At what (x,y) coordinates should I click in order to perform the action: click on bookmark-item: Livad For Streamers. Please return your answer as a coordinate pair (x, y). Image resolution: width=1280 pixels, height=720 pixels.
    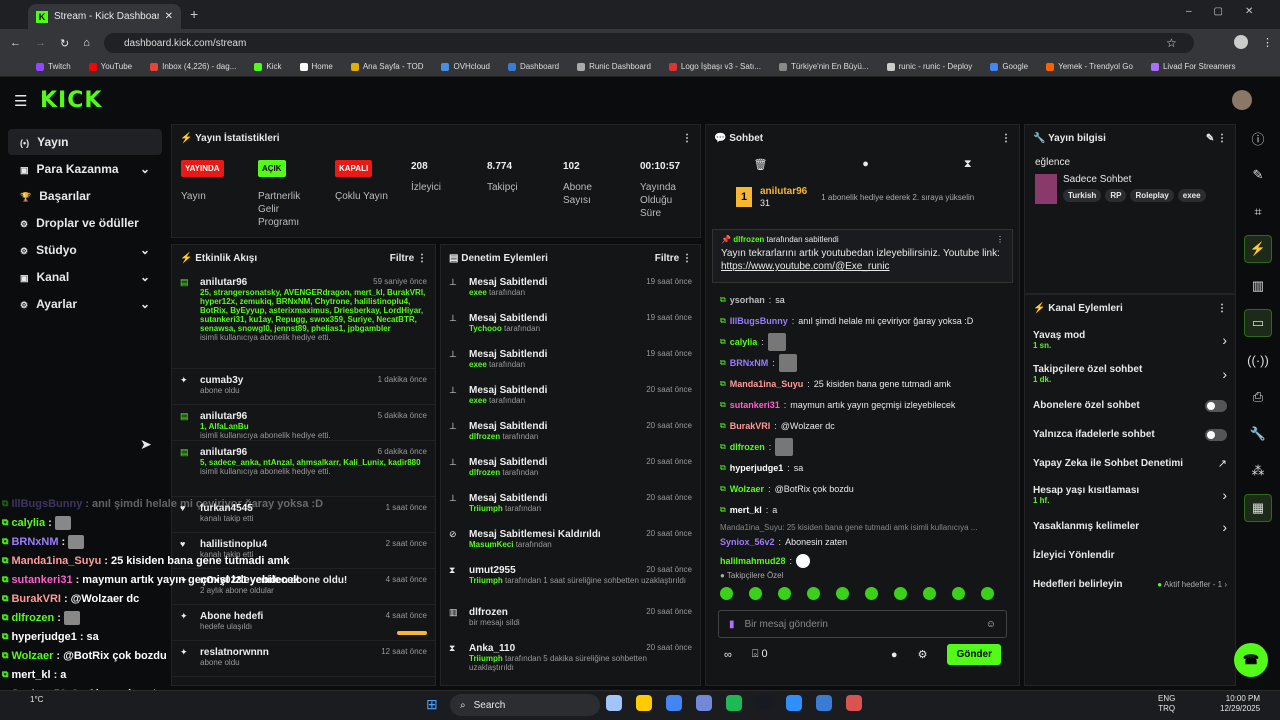
    Looking at the image, I should click on (1192, 66).